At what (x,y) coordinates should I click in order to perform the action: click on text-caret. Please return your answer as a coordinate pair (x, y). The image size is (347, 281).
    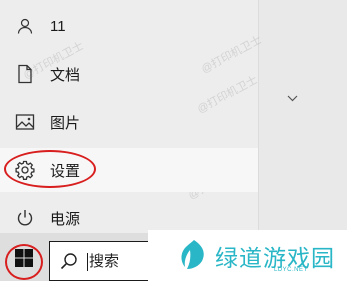
    Looking at the image, I should click on (87, 262).